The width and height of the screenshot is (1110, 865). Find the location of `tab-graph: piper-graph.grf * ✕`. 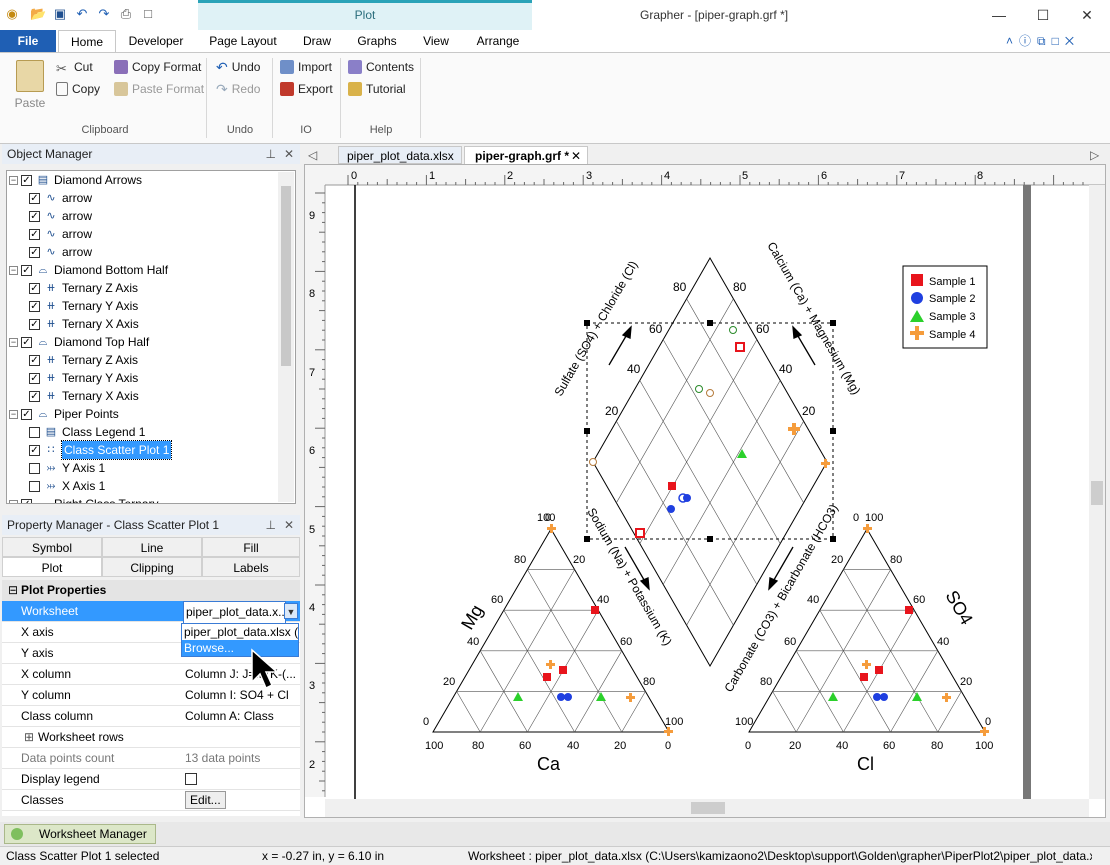

tab-graph: piper-graph.grf * ✕ is located at coordinates (526, 155).